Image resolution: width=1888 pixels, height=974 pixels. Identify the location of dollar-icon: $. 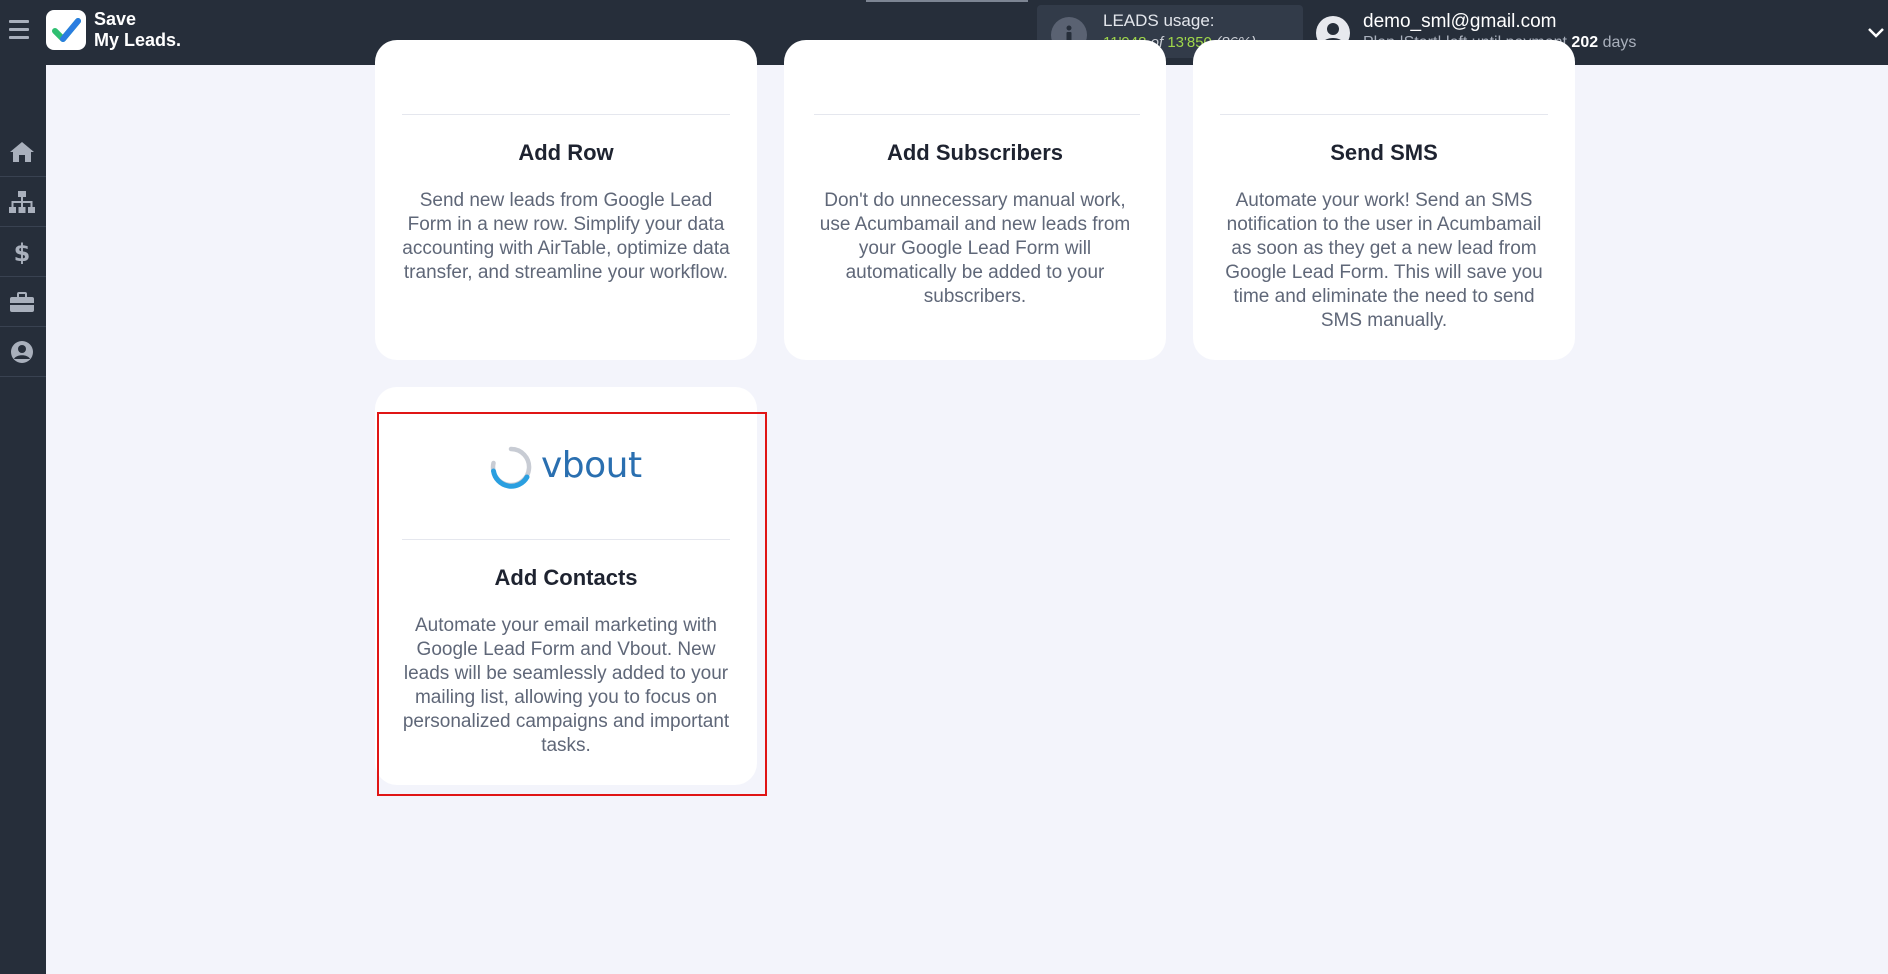
(22, 252).